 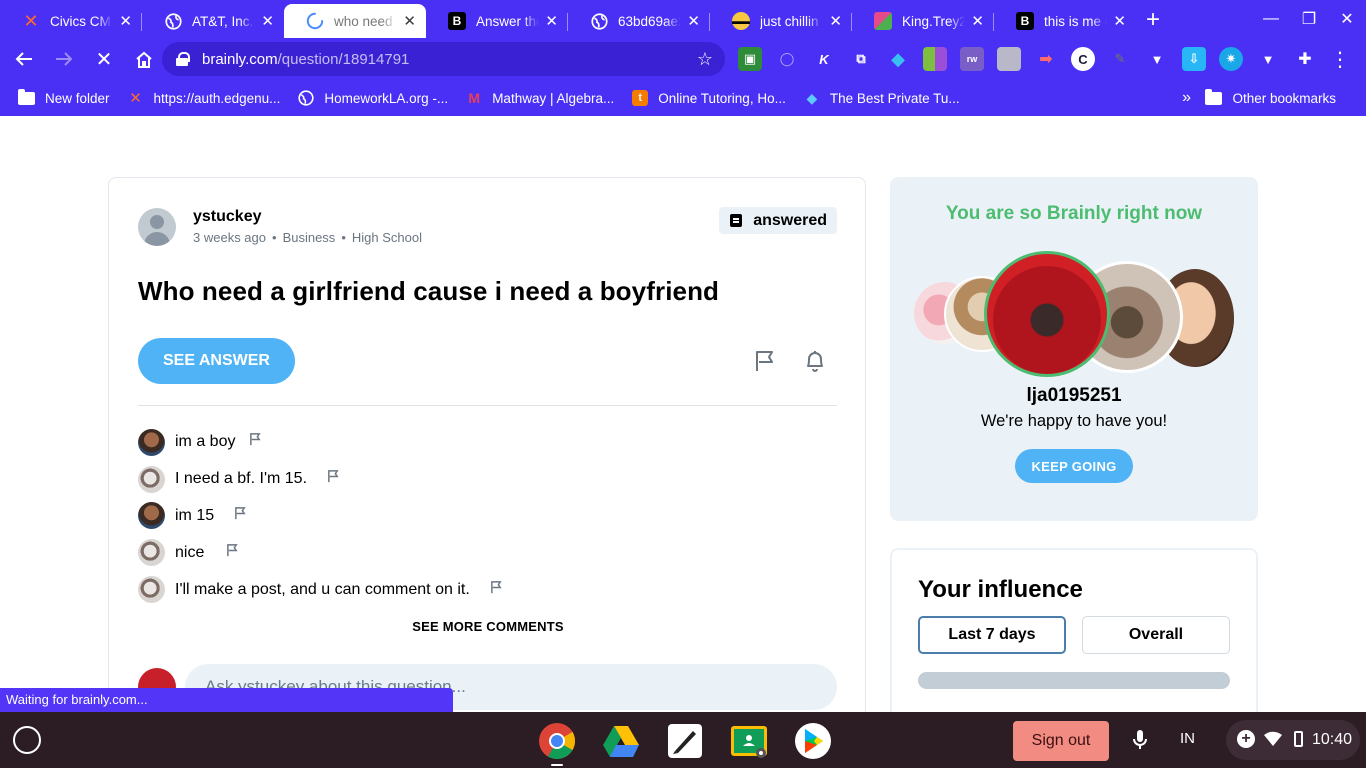 What do you see at coordinates (487, 516) in the screenshot?
I see `comments-list: im a boy I need a bf. I'm 15. im 15 nice` at bounding box center [487, 516].